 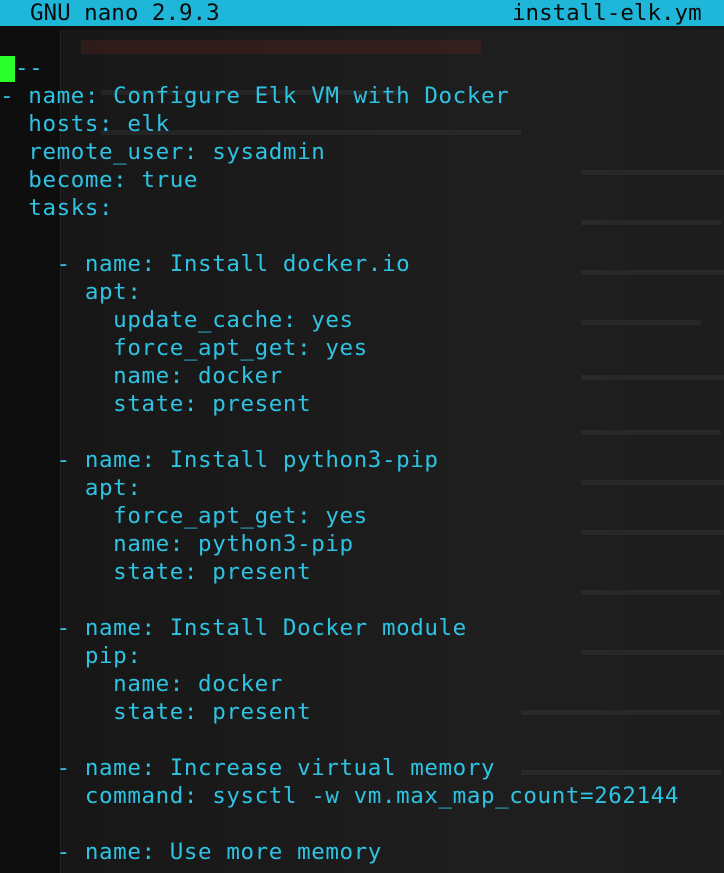 What do you see at coordinates (607, 13) in the screenshot?
I see `file-name: install-elk.ym` at bounding box center [607, 13].